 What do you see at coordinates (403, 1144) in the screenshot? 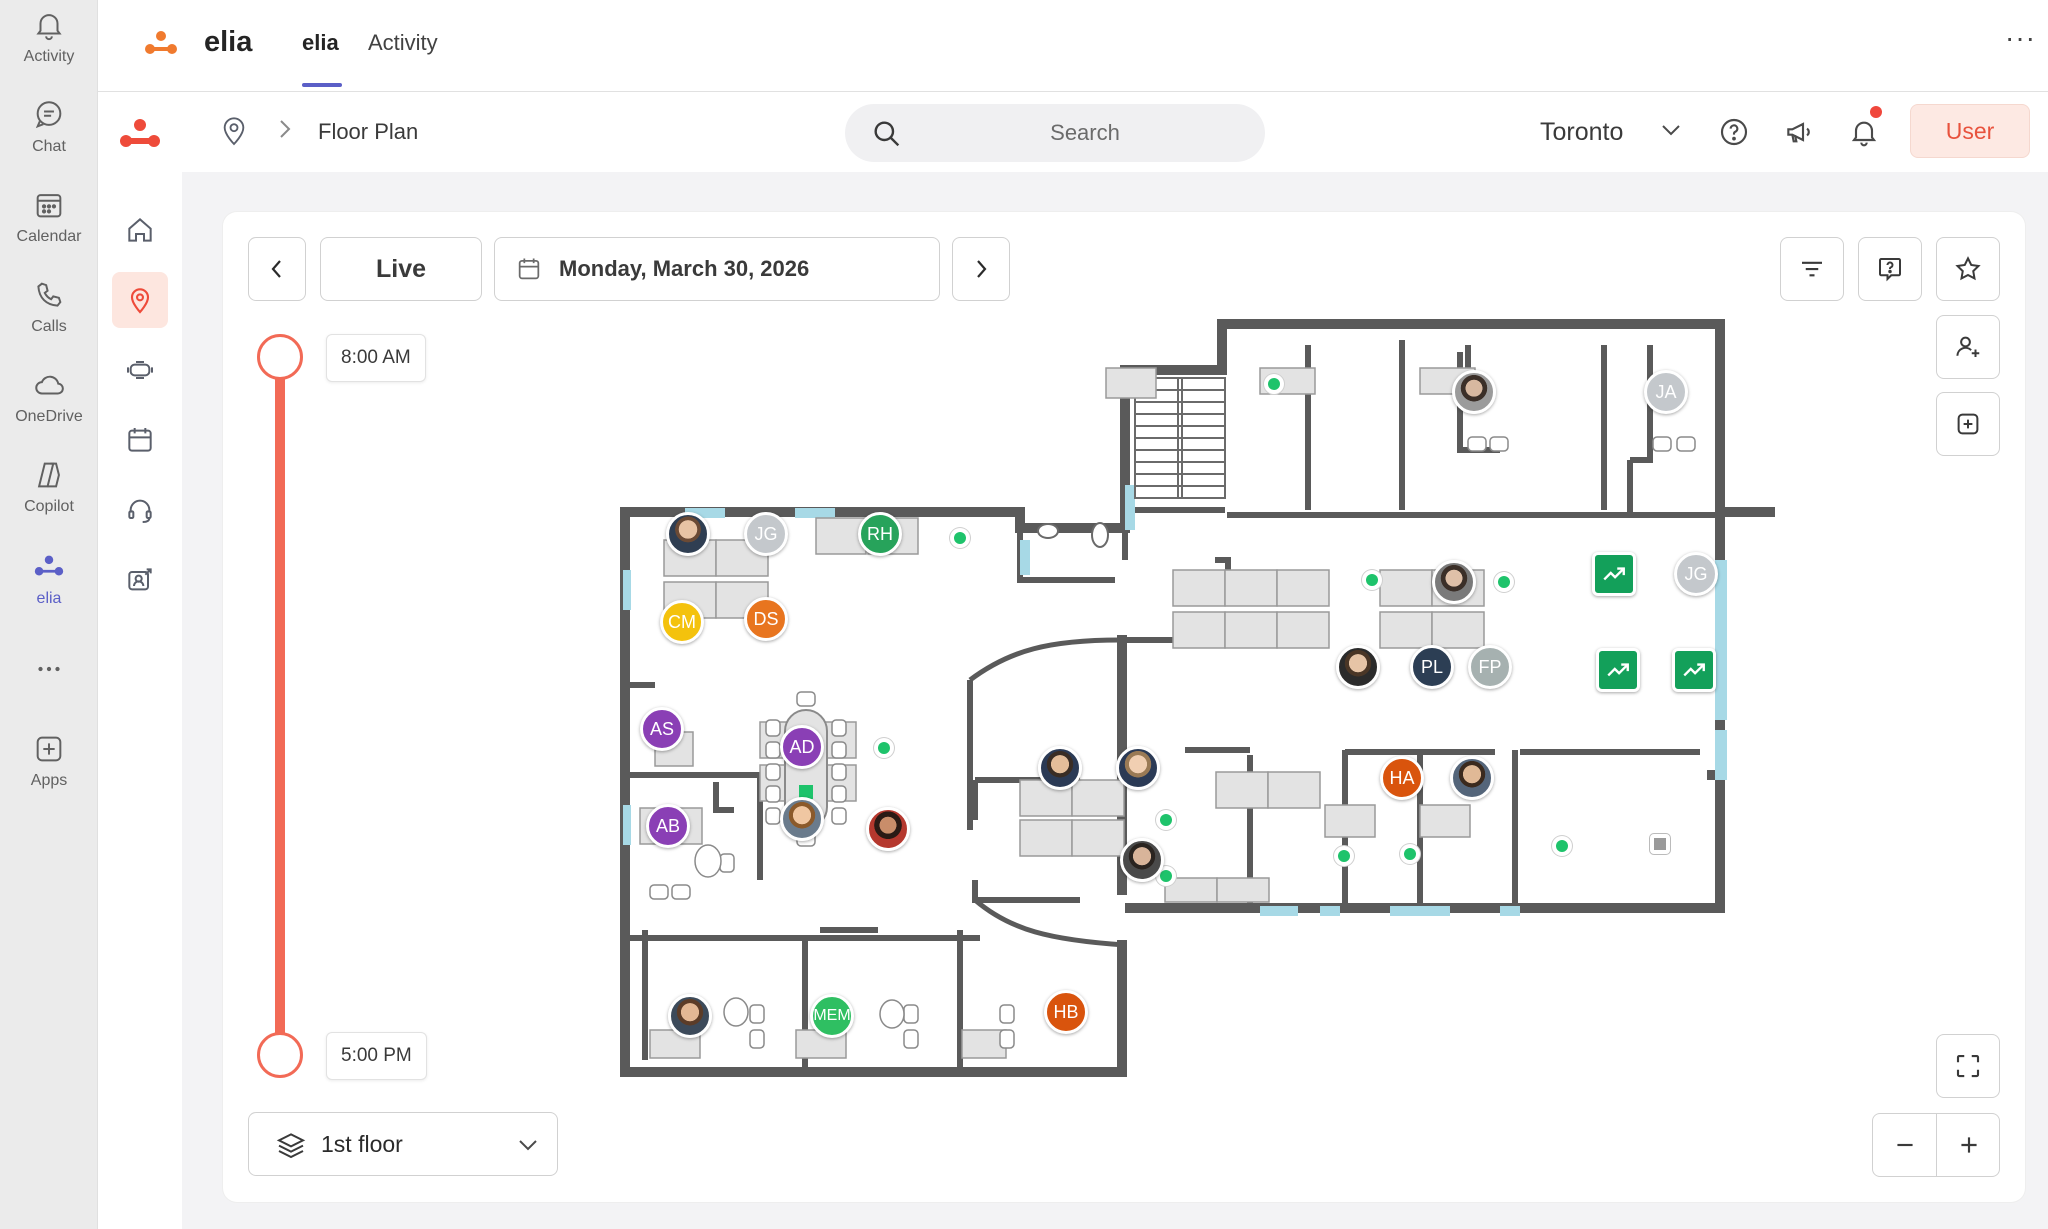
I see `floor-selector: 1st floor` at bounding box center [403, 1144].